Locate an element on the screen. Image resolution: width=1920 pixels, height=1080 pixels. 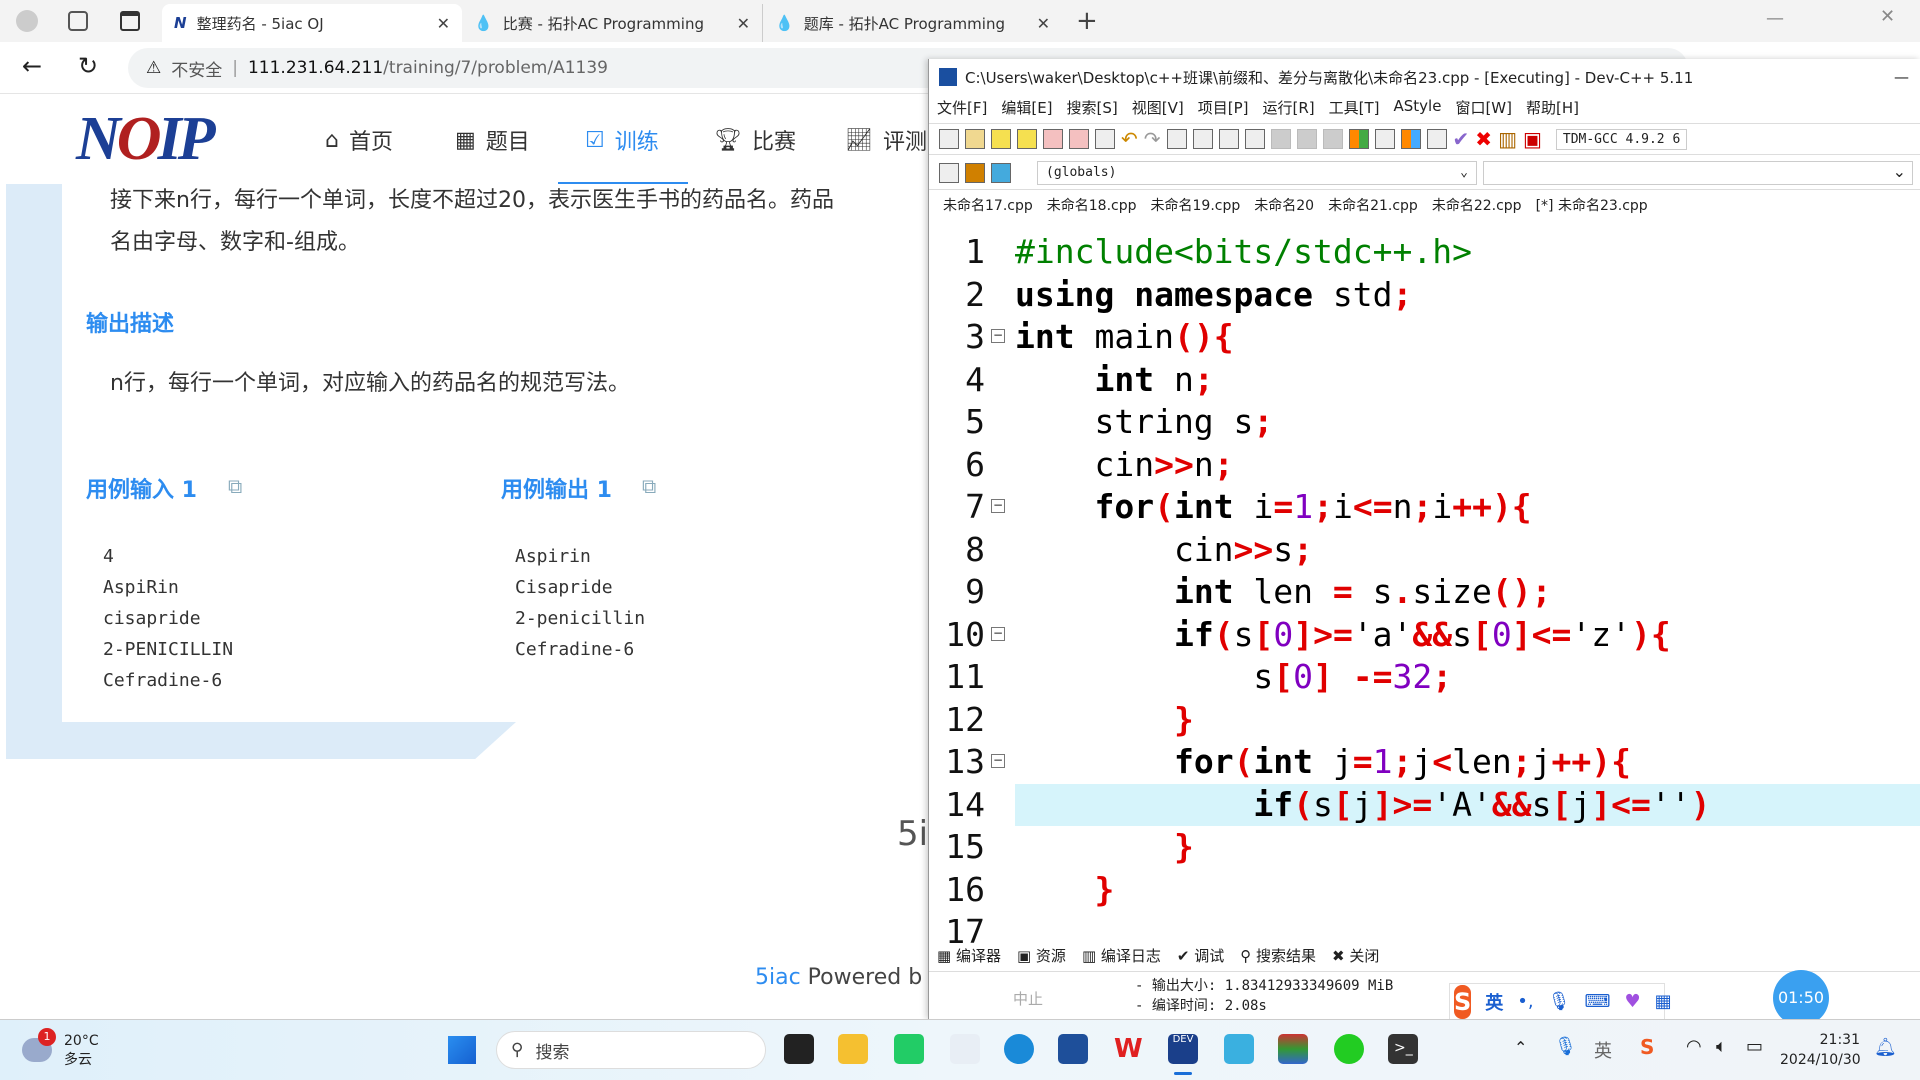
file-tab: 未命名21.cpp is located at coordinates (1373, 207).